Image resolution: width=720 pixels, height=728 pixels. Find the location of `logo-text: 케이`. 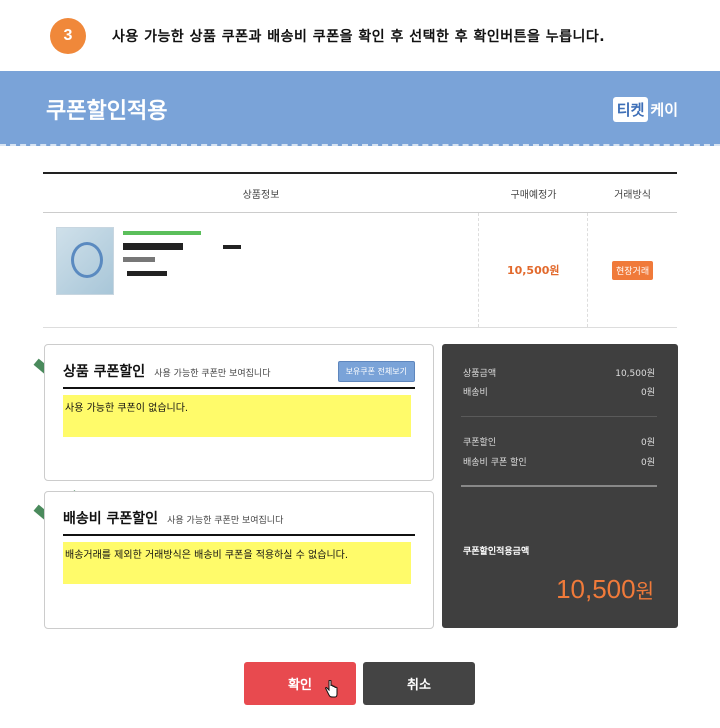

logo-text: 케이 is located at coordinates (664, 110).